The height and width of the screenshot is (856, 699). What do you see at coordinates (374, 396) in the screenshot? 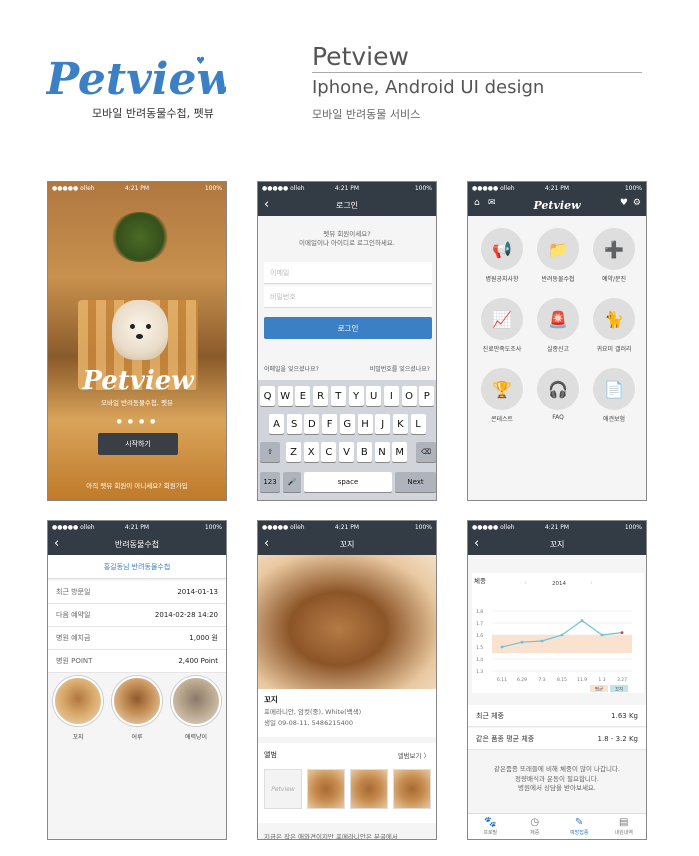
I see `key-u: U` at bounding box center [374, 396].